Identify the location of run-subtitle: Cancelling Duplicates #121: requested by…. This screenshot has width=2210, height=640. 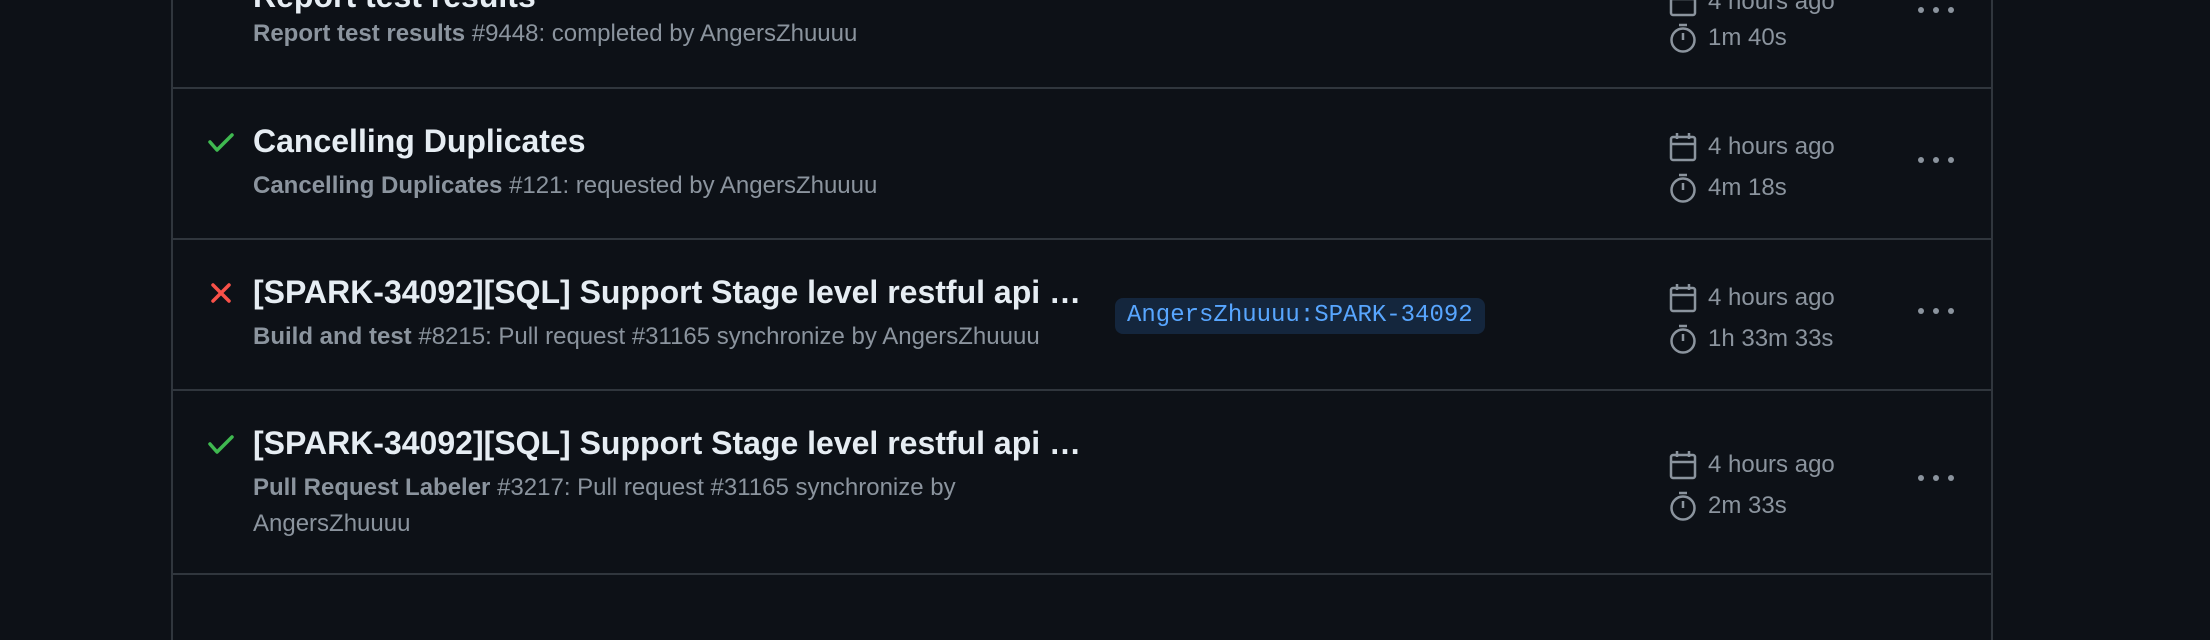
(565, 186).